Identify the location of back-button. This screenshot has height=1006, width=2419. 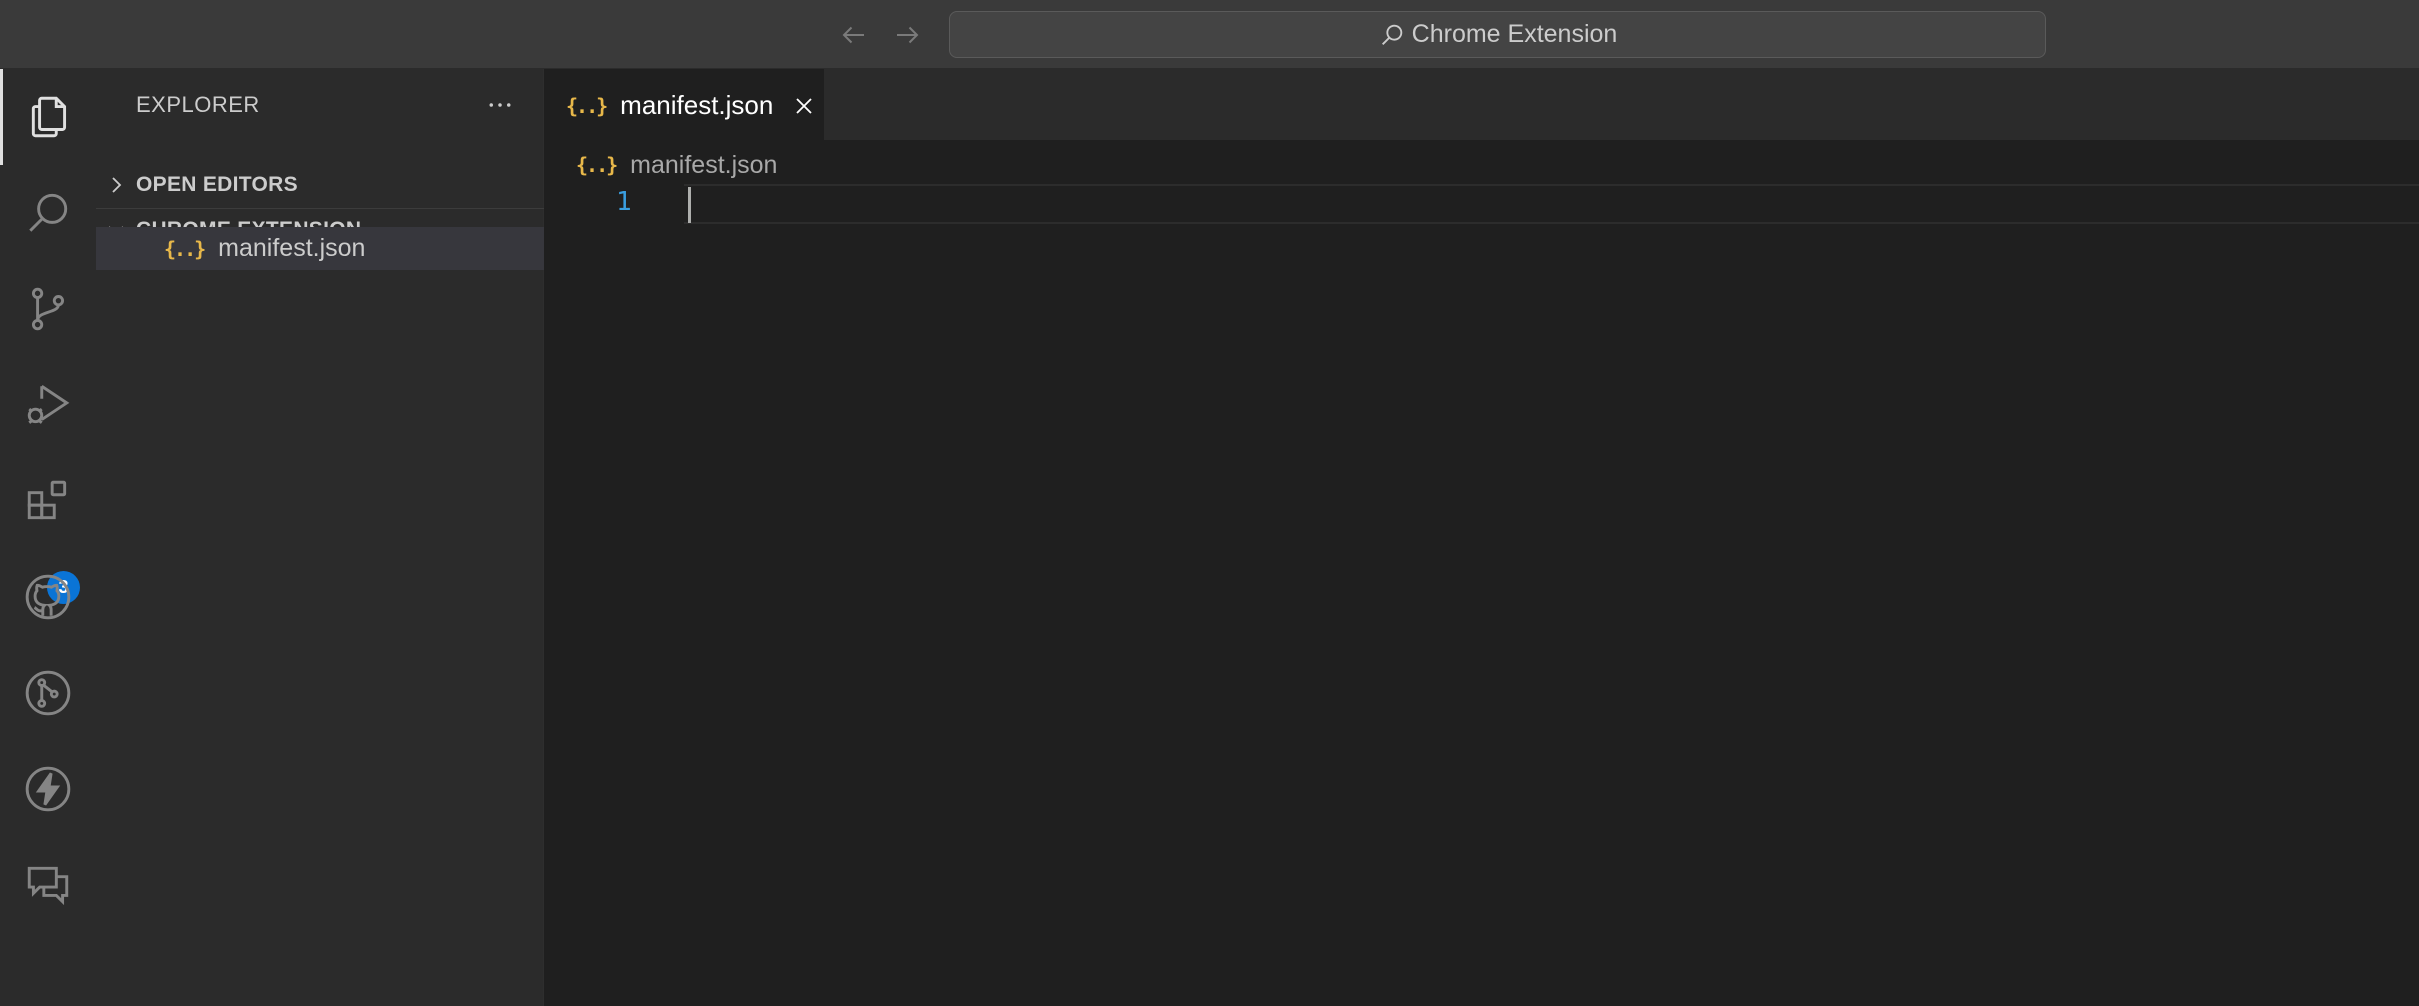
(854, 35).